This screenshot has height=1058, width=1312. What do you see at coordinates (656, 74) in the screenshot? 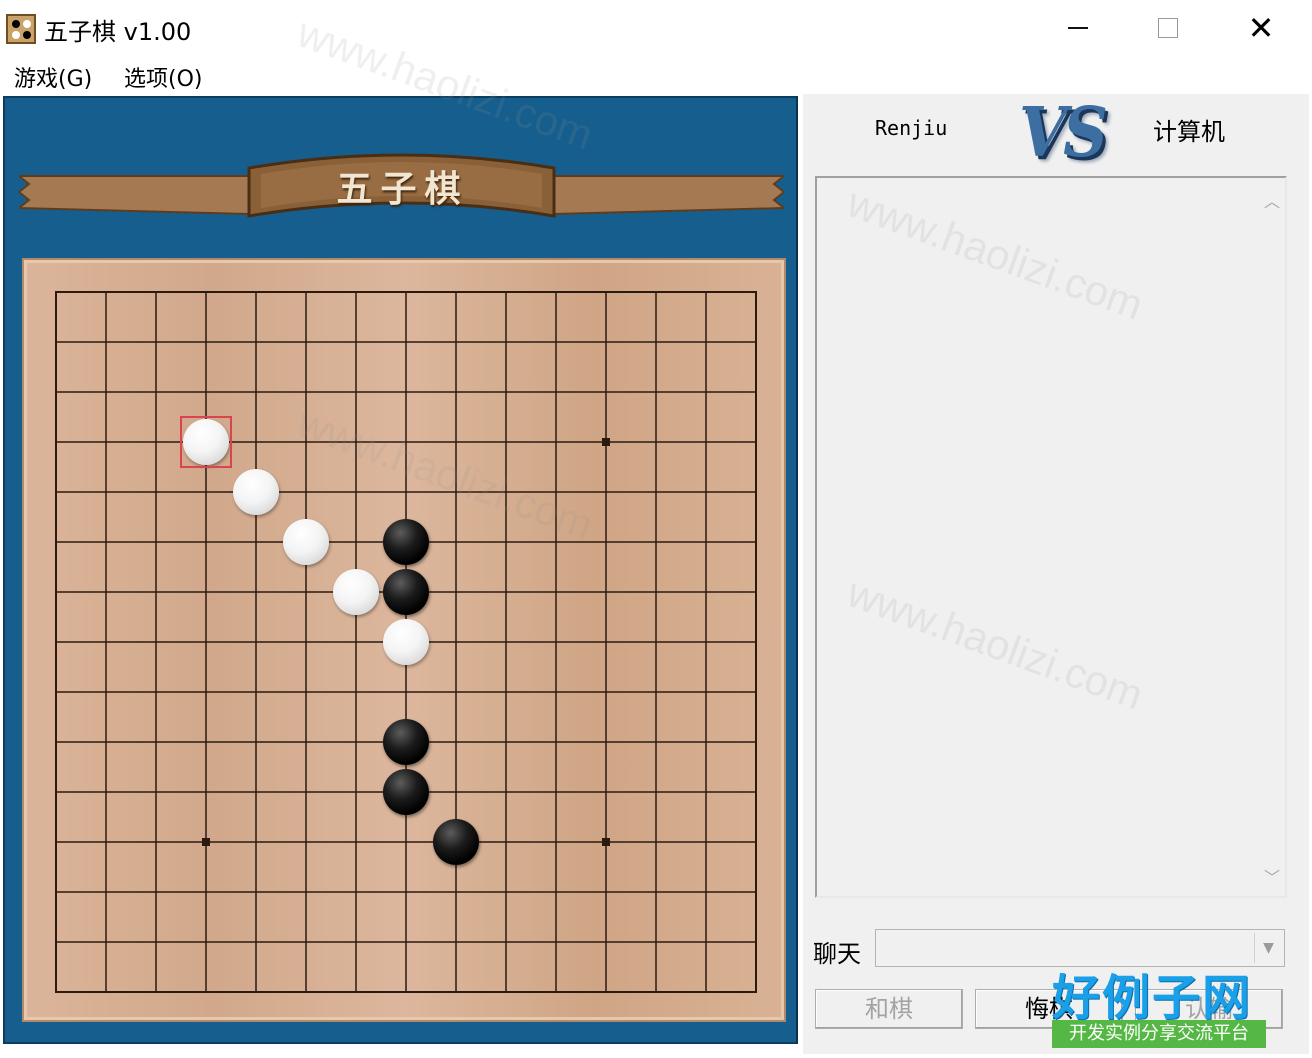
I see `menu-bar: 游戏(G) 选项(O)` at bounding box center [656, 74].